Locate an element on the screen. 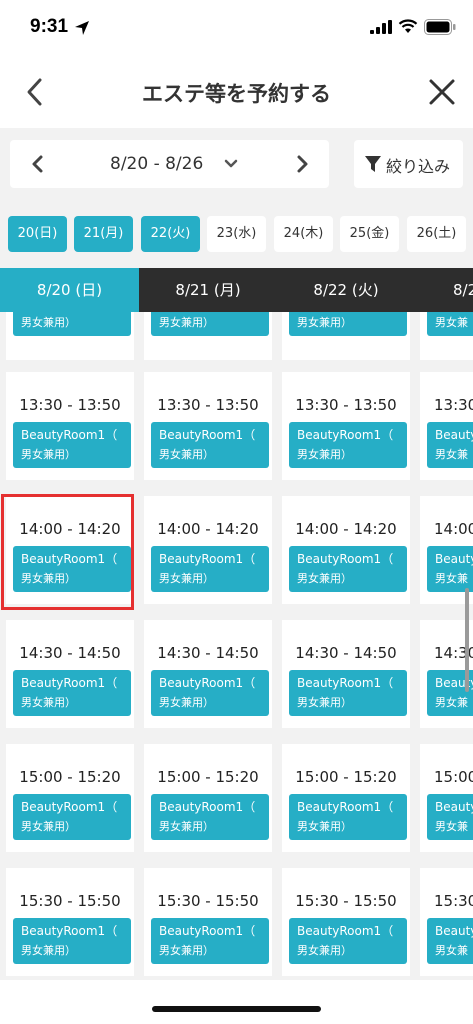 The image size is (473, 1024). day-chip-23: 23(水) is located at coordinates (236, 234).